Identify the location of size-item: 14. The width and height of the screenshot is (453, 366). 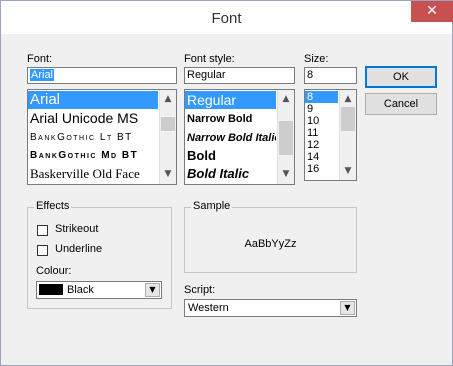
(321, 157).